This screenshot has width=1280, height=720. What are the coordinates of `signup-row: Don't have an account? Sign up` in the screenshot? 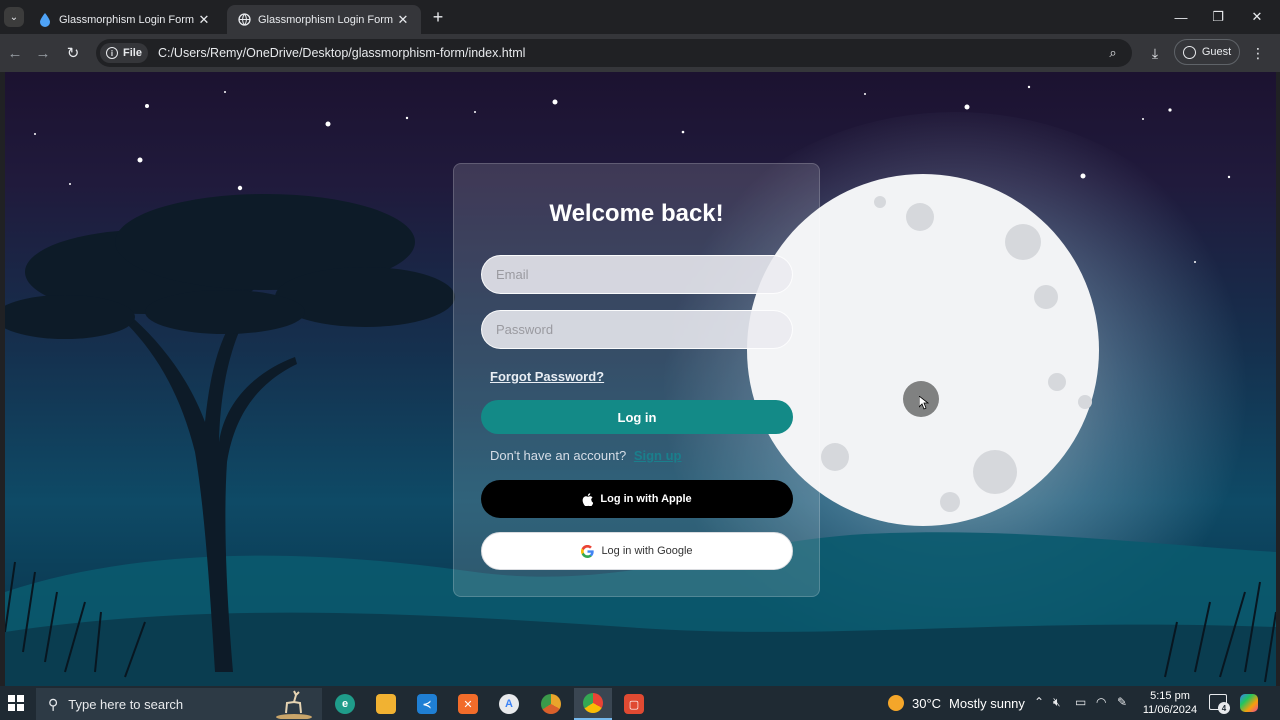 It's located at (586, 455).